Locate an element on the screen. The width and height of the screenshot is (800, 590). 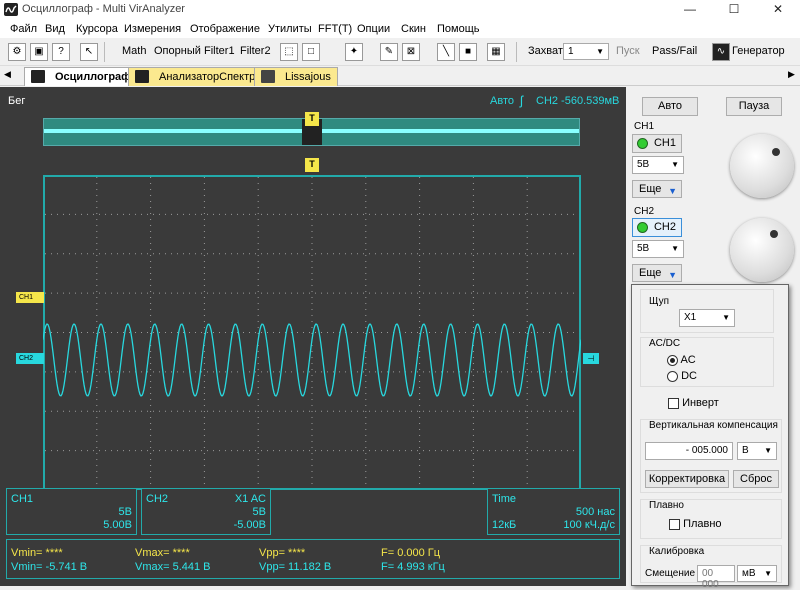
filter1-button: Filter1 is located at coordinates (219, 51).